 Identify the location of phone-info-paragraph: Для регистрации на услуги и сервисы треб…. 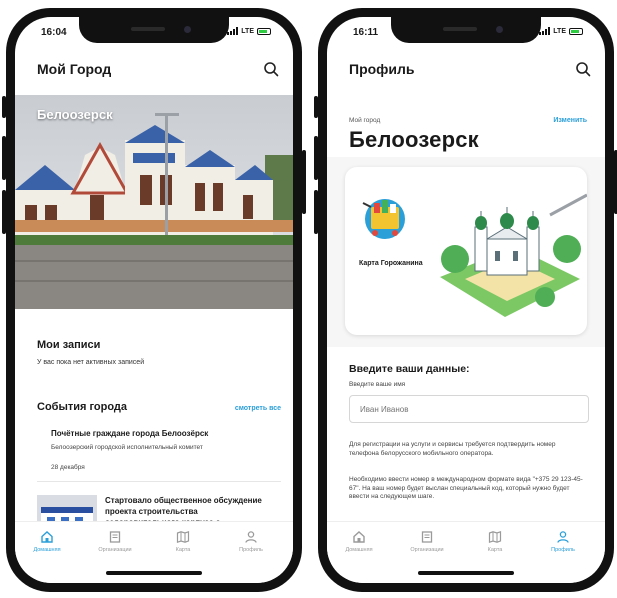
(452, 449).